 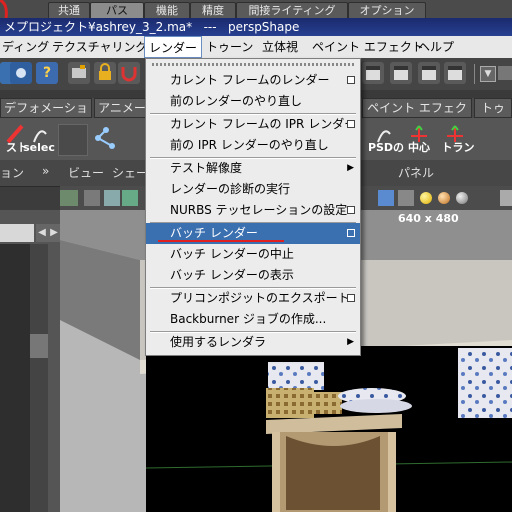 What do you see at coordinates (253, 168) in the screenshot?
I see `menu-item-test-resolution: テスト解像度 ▶` at bounding box center [253, 168].